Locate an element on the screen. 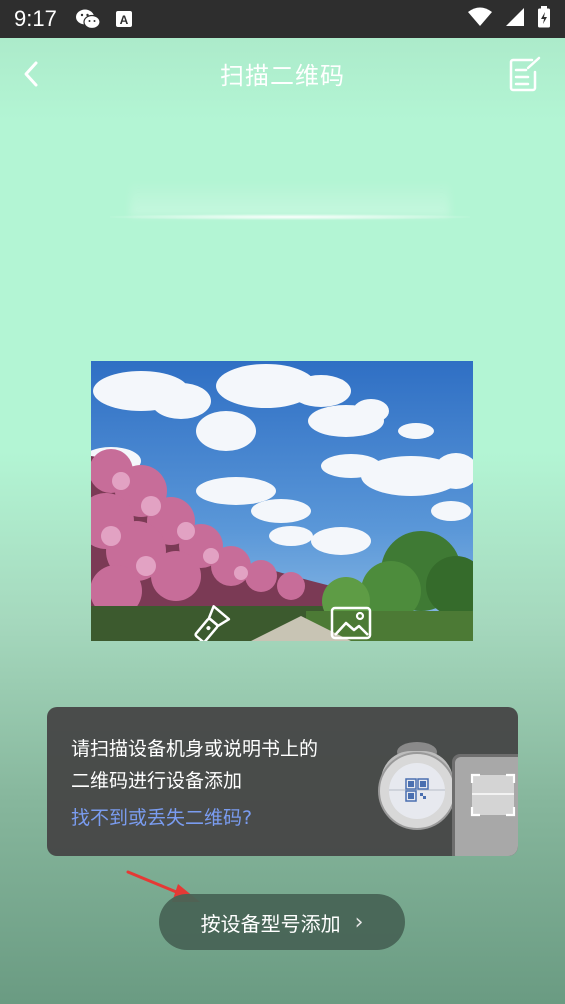 Image resolution: width=565 pixels, height=1004 pixels. battery-icon is located at coordinates (544, 19).